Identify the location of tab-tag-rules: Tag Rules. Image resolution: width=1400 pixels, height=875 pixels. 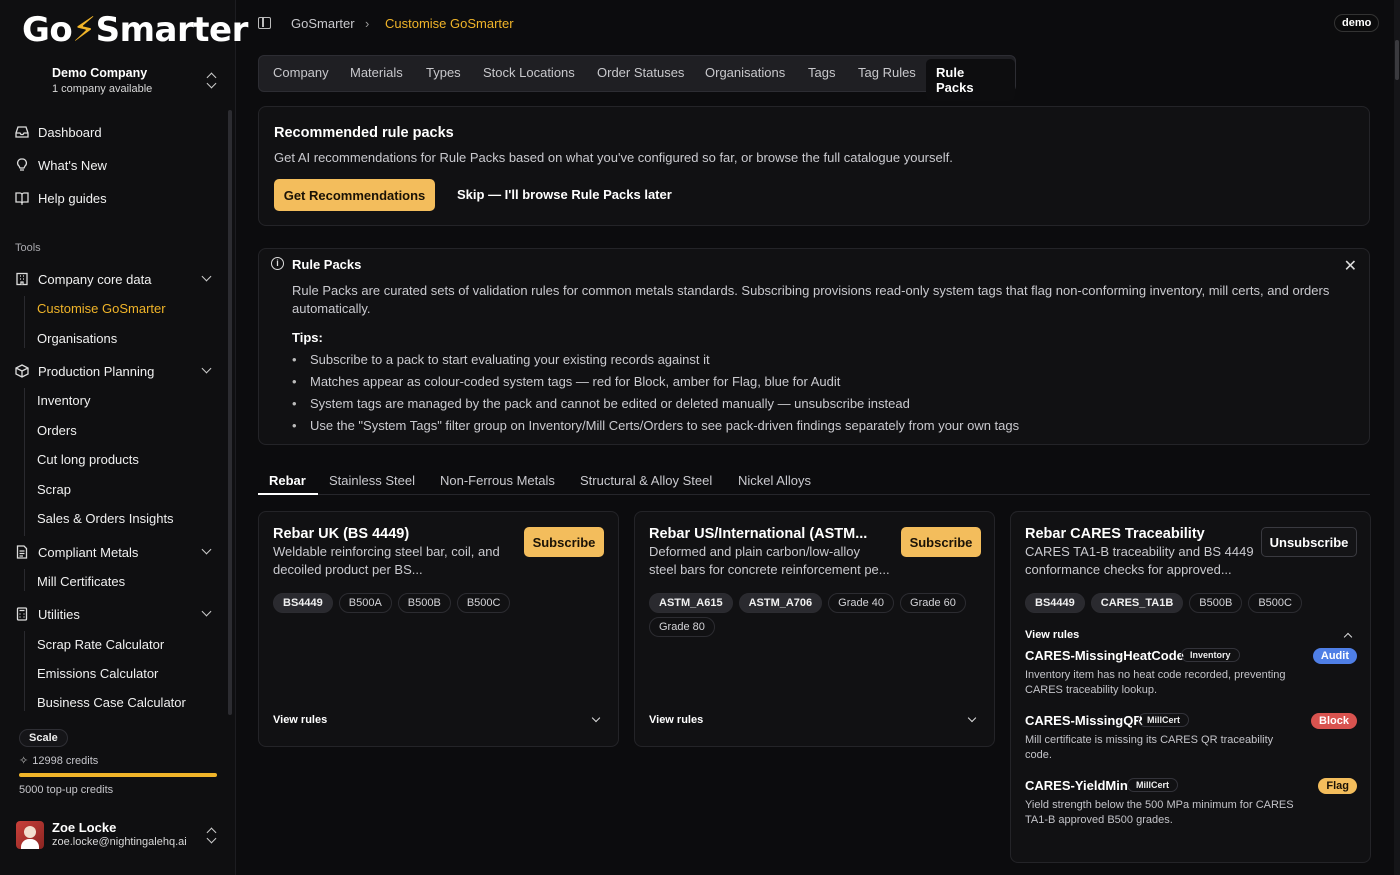
(887, 72).